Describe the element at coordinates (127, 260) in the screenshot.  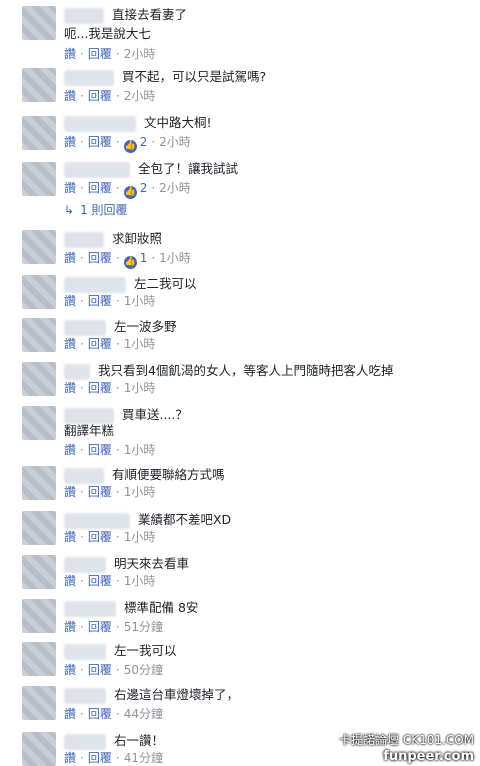
I see `comment-actions: 讚 · 回覆 · 👍 1 · 1小時` at that location.